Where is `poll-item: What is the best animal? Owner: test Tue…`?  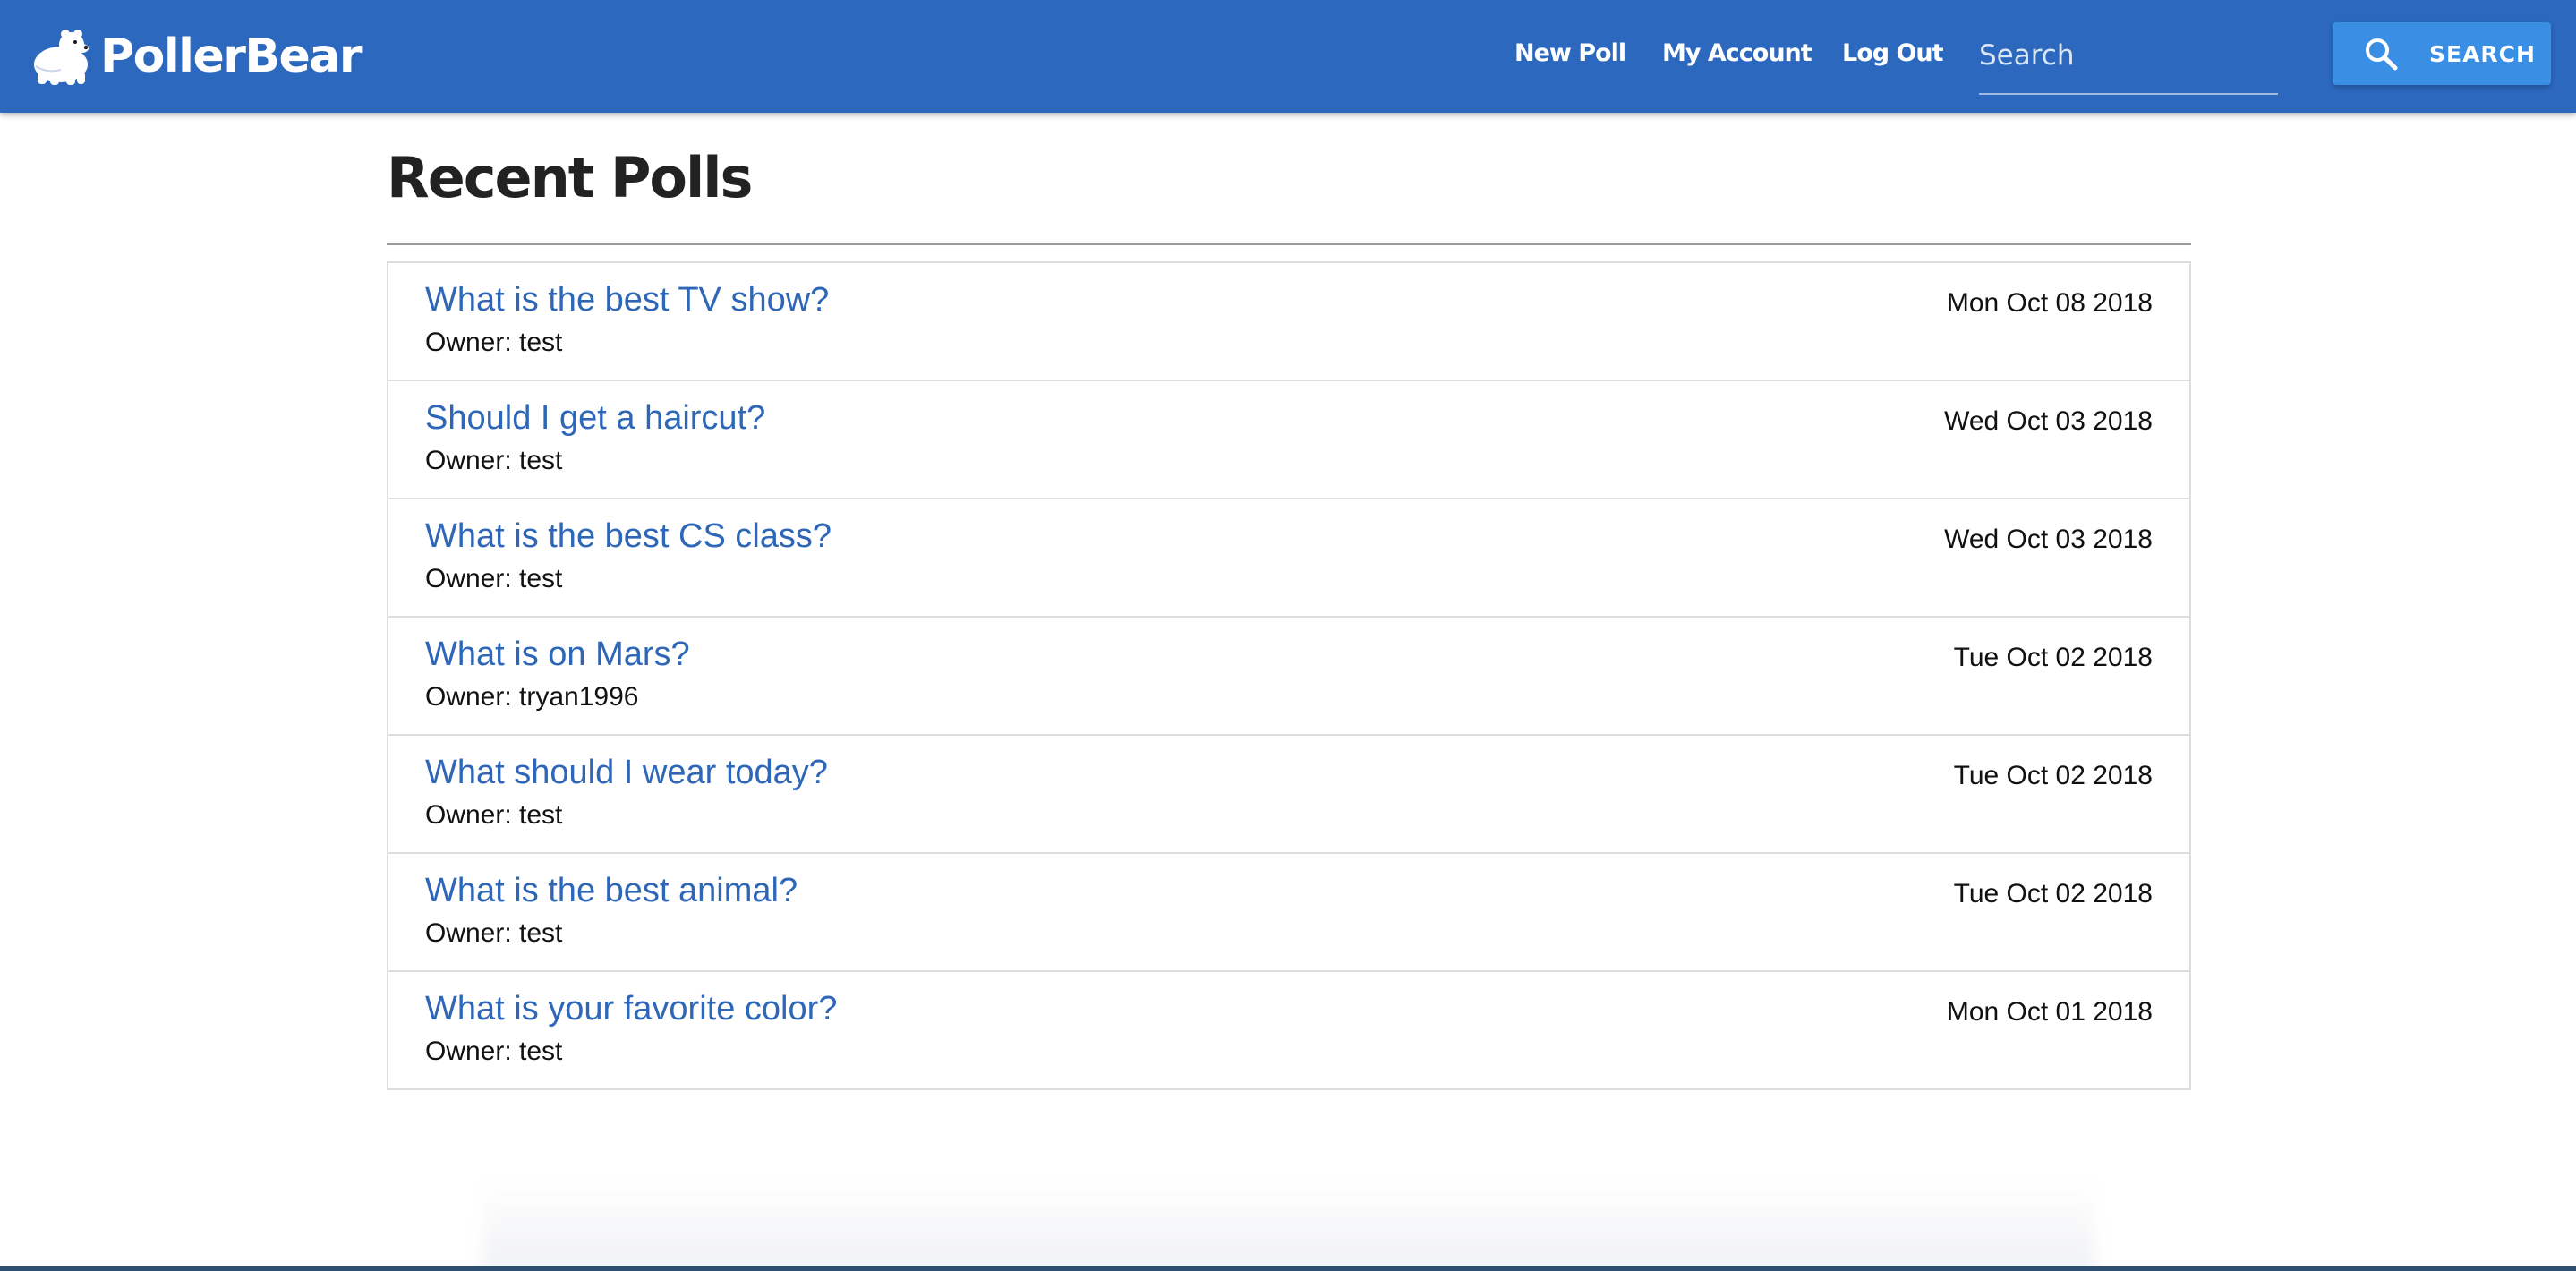
poll-item: What is the best animal? Owner: test Tue… is located at coordinates (1288, 911).